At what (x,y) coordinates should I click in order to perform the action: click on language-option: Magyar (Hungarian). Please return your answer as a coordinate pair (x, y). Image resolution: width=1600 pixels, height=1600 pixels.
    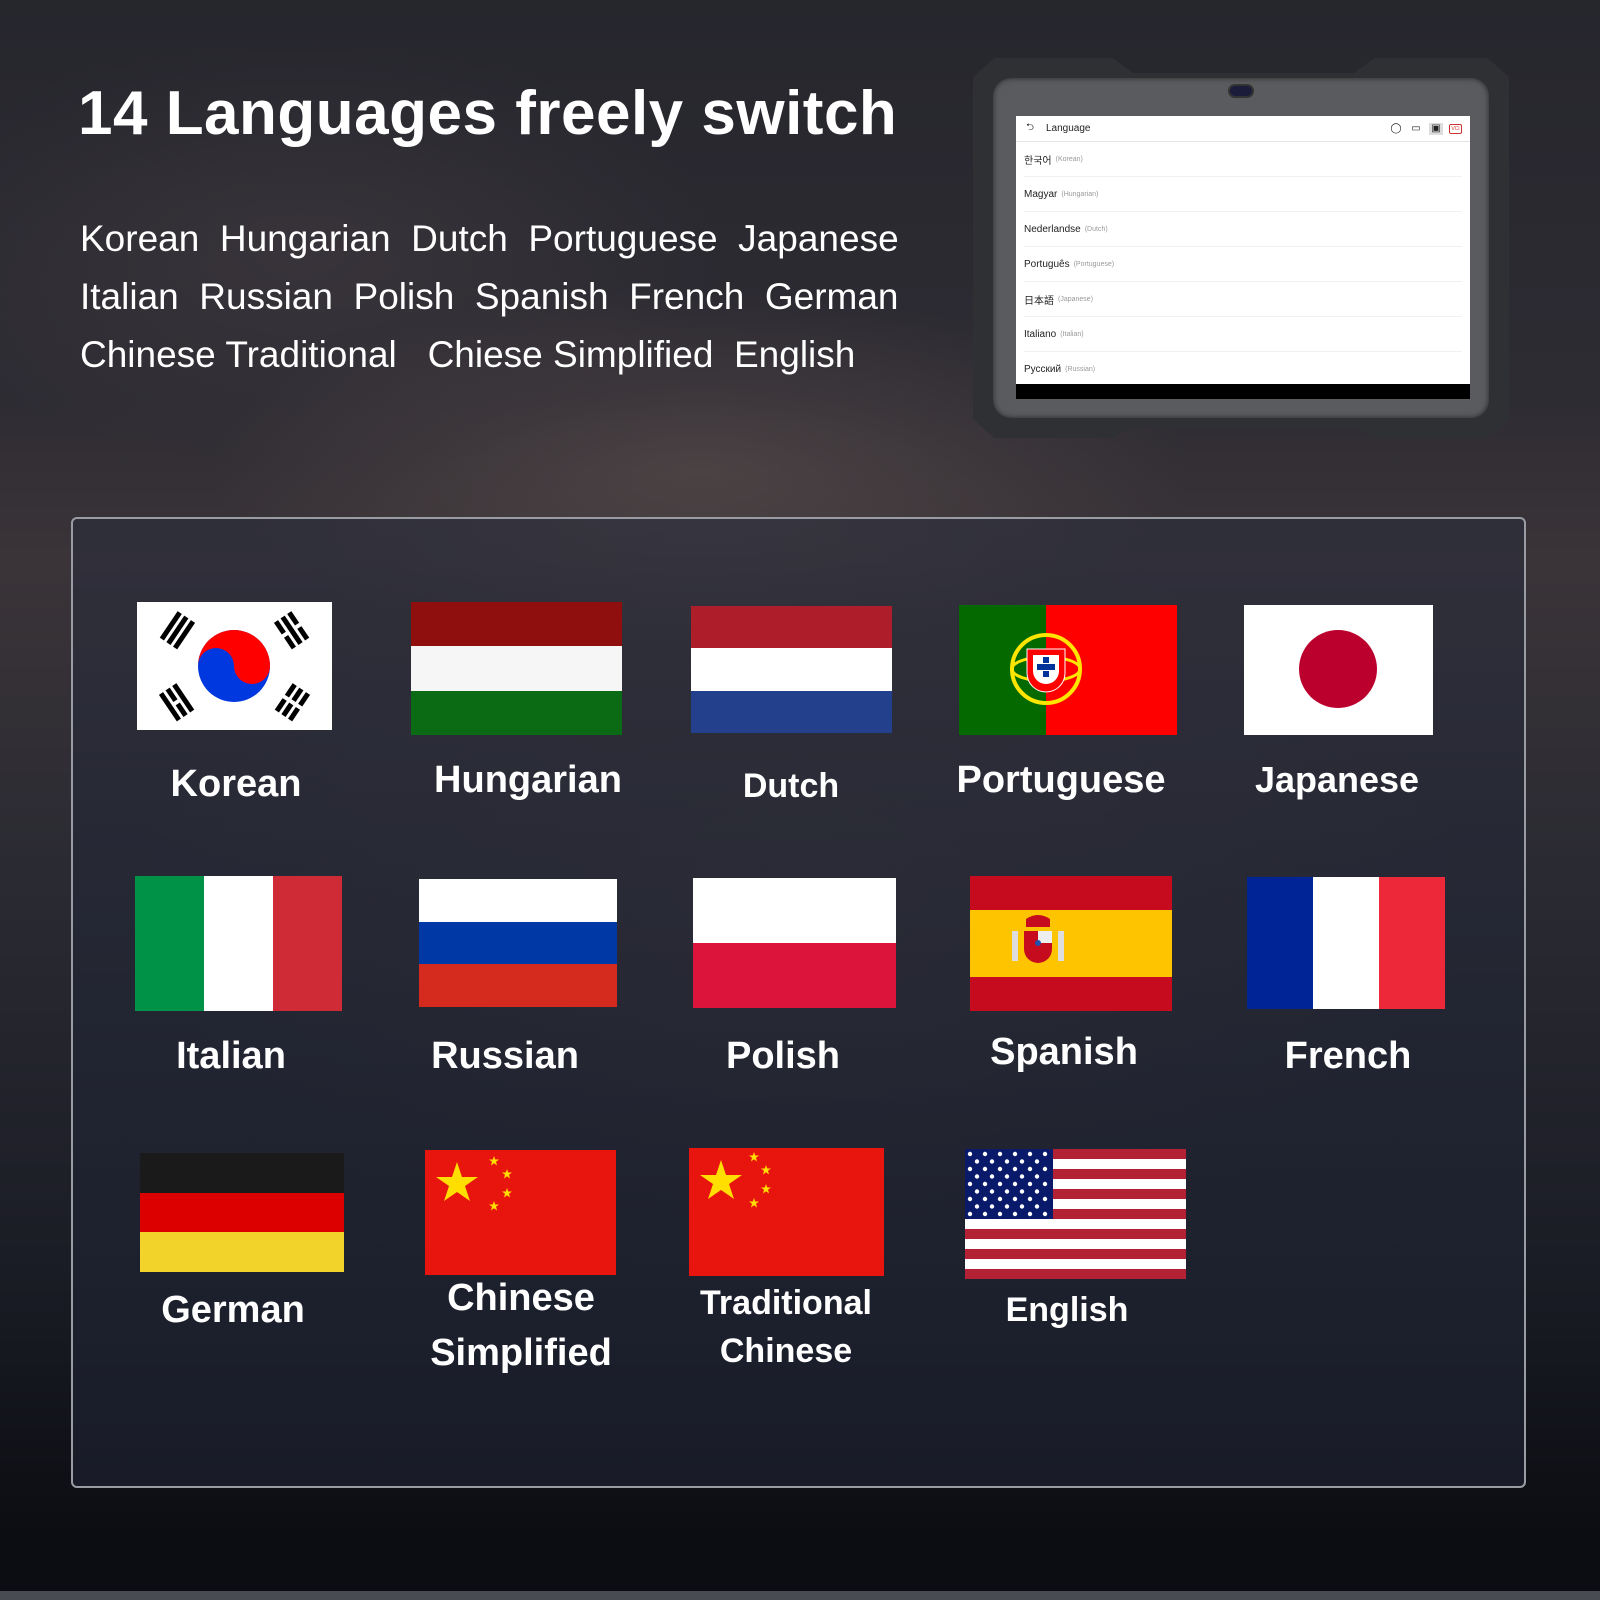
    Looking at the image, I should click on (1243, 194).